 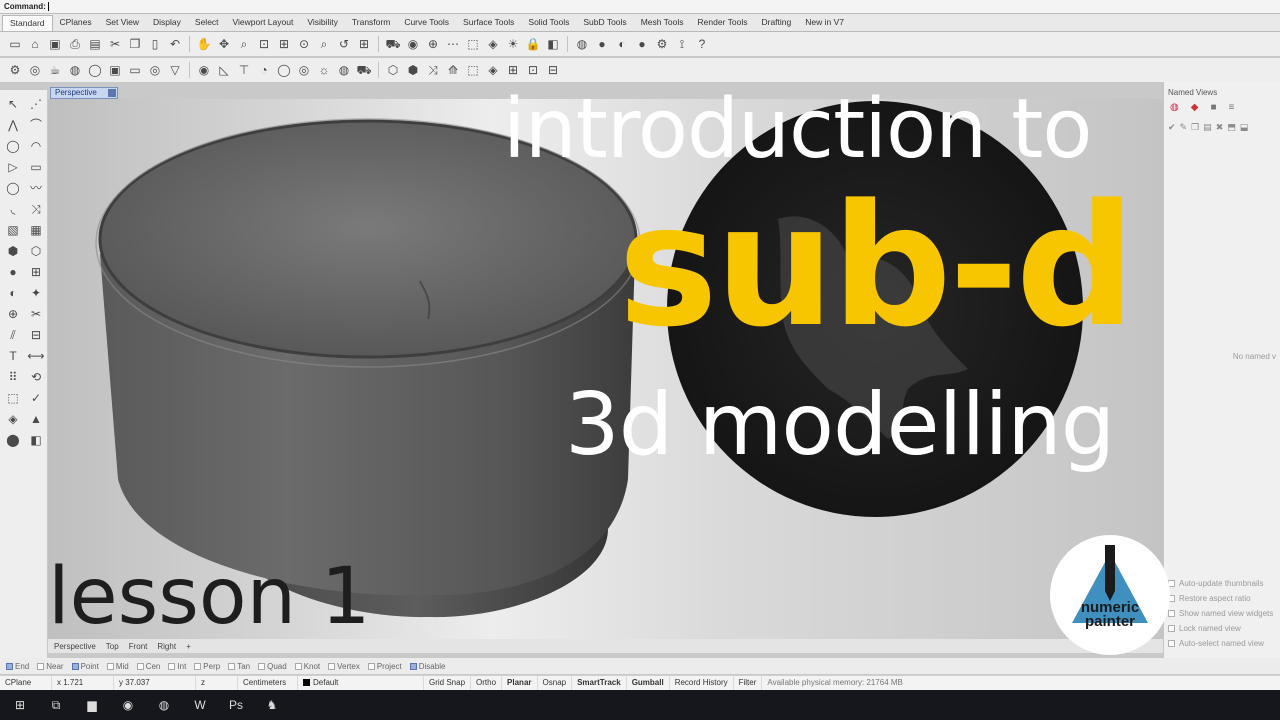 What do you see at coordinates (13, 440) in the screenshot?
I see `paint-icon: ⬤` at bounding box center [13, 440].